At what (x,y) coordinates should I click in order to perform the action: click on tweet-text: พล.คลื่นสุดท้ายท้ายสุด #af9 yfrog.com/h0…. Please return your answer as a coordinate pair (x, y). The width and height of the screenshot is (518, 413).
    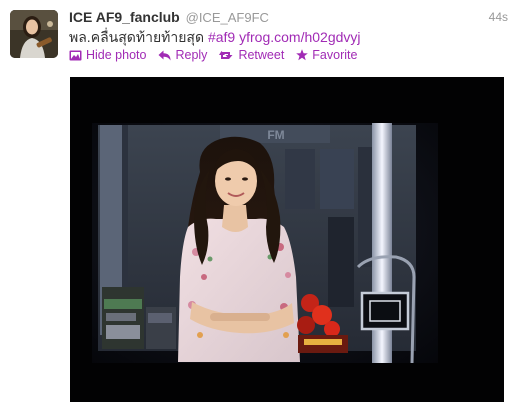
    Looking at the image, I should click on (215, 37).